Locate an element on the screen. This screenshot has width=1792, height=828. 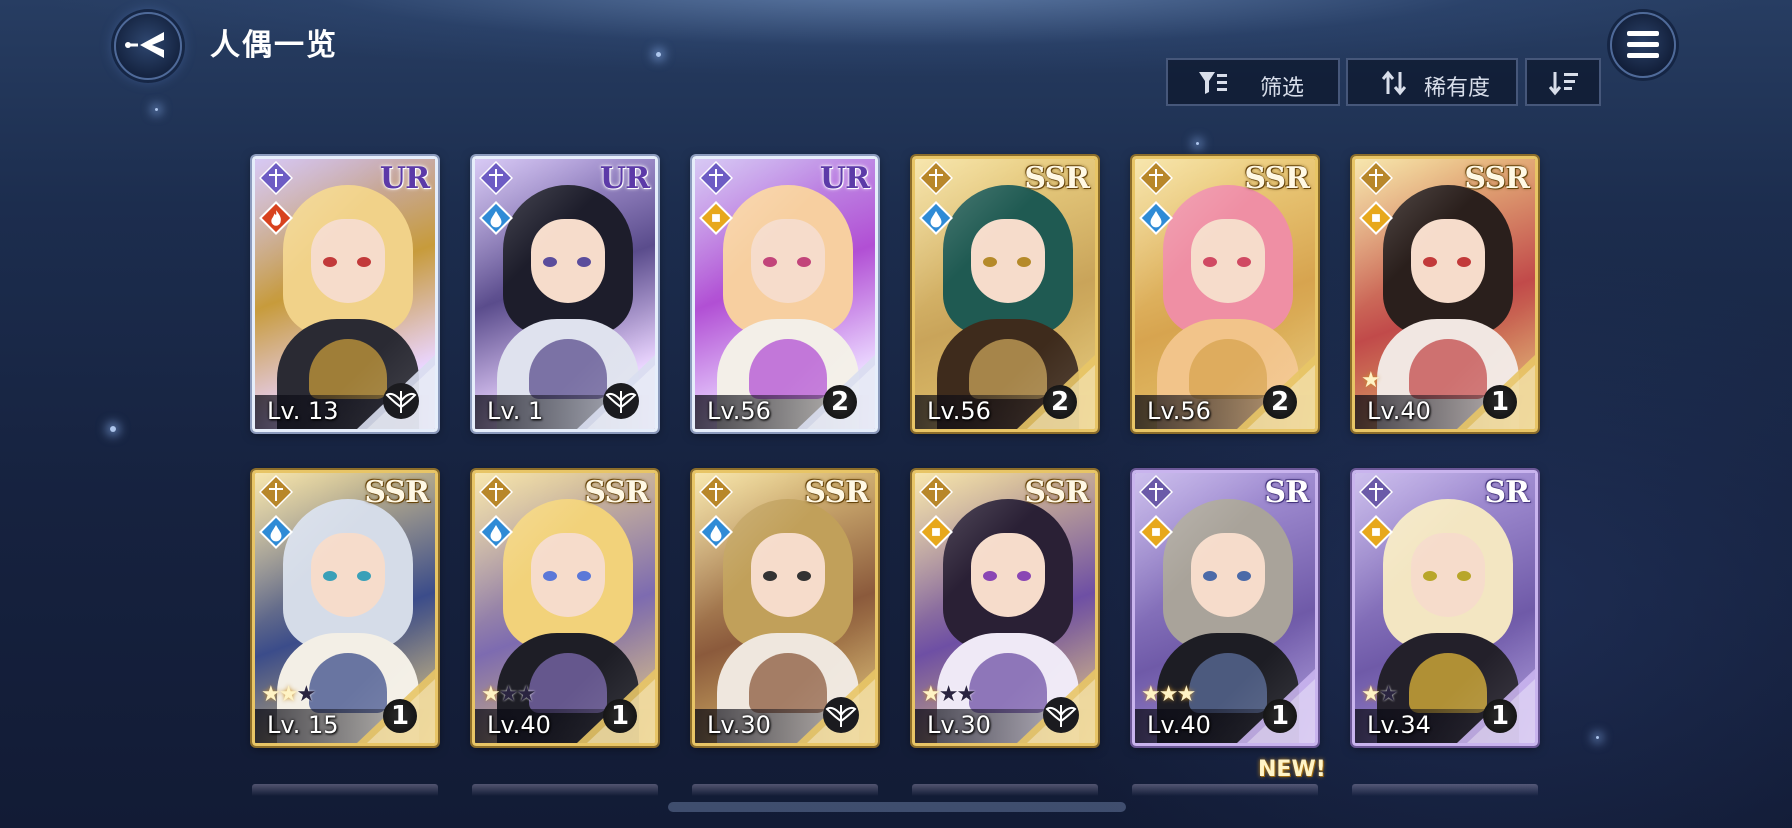
doll-card: SSR Lv.40 ★ 1 is located at coordinates (1445, 294).